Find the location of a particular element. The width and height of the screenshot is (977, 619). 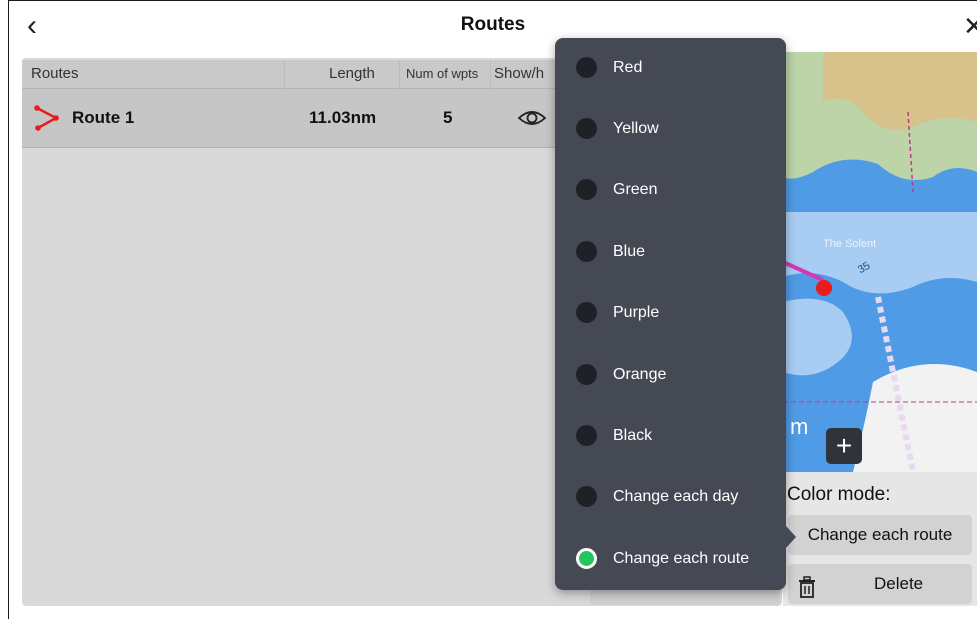

map-scale-text: m is located at coordinates (799, 426).